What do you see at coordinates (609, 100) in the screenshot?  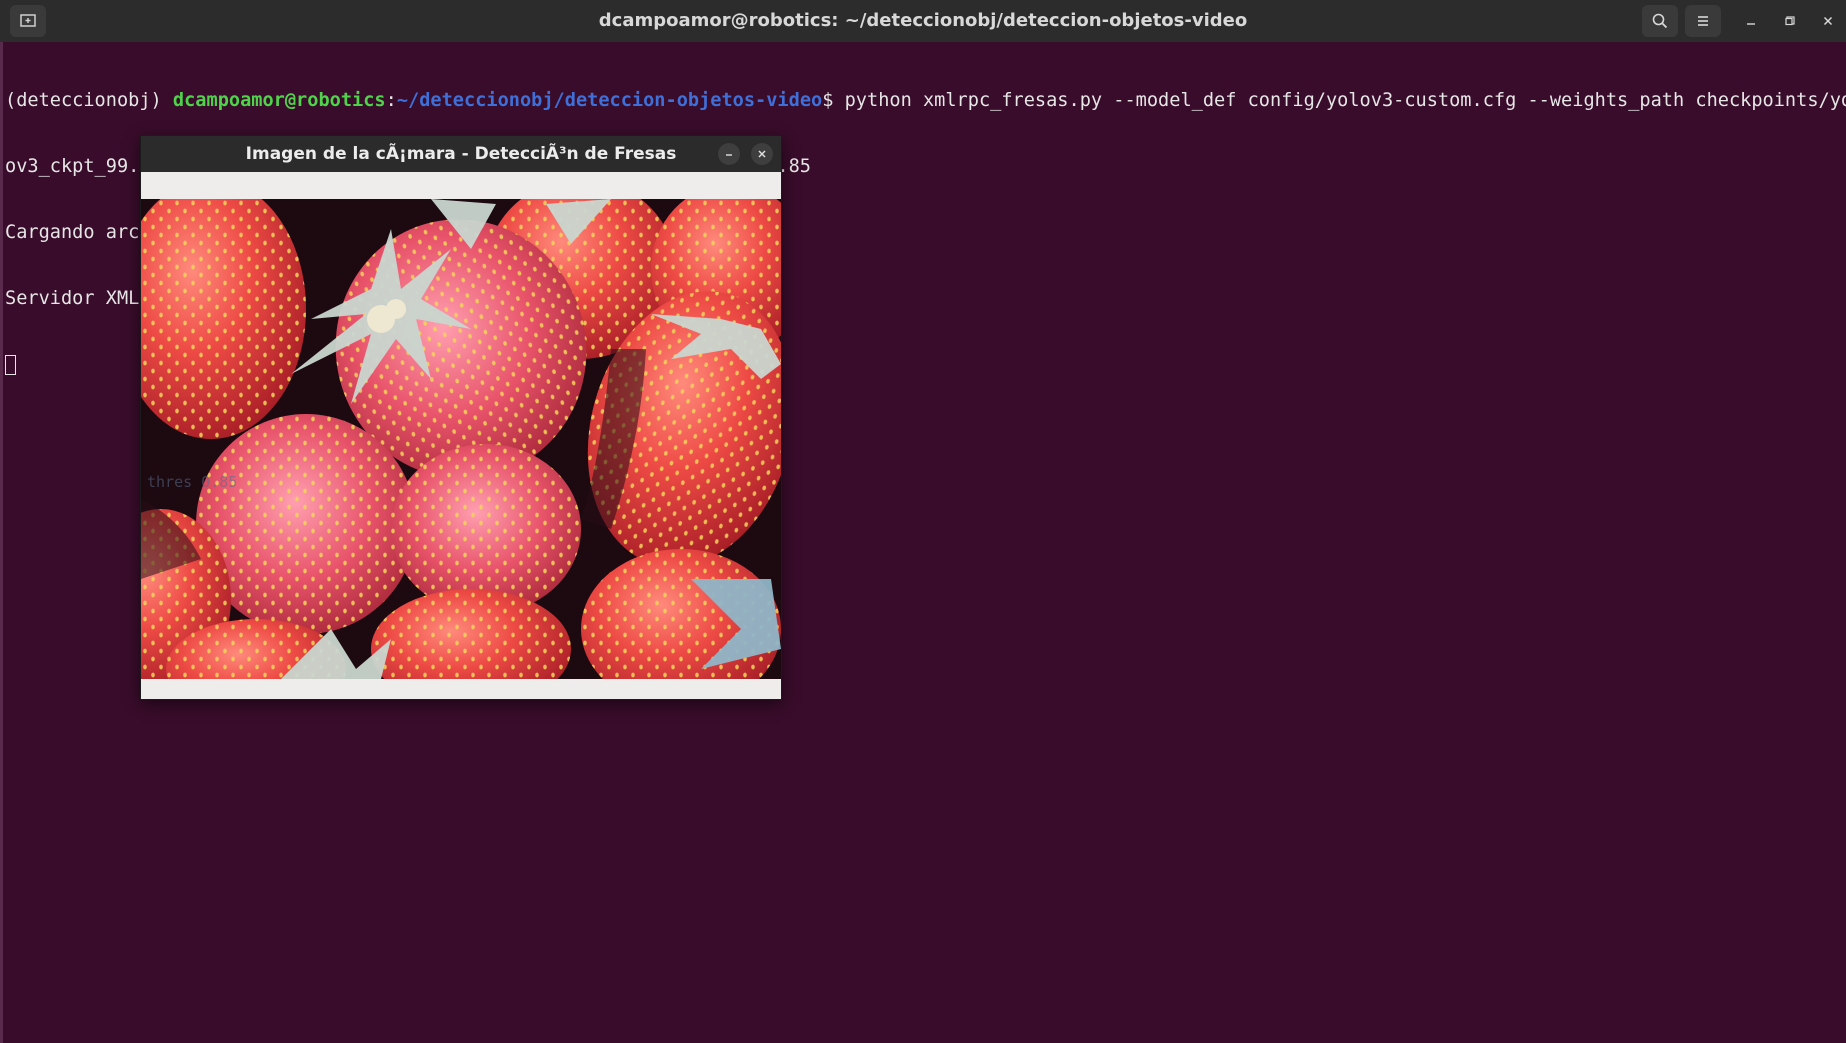 I see `current-directory: ~/deteccionobj/deteccion-objetos-video` at bounding box center [609, 100].